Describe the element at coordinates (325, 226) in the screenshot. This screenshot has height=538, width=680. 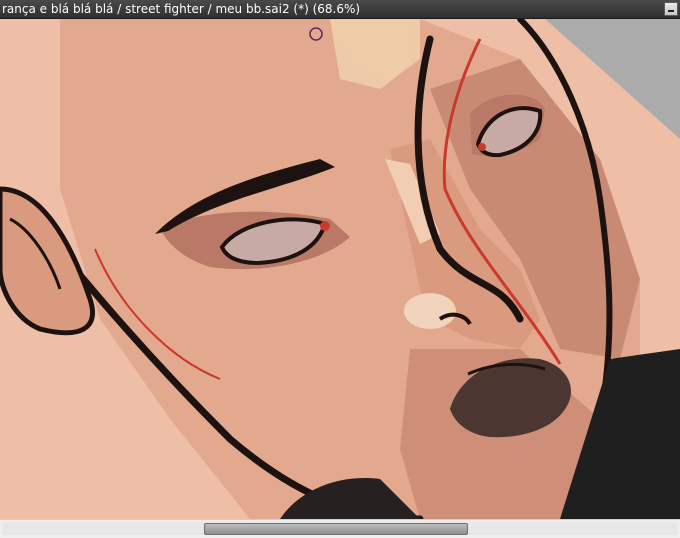
I see `left-eye-tearduct` at that location.